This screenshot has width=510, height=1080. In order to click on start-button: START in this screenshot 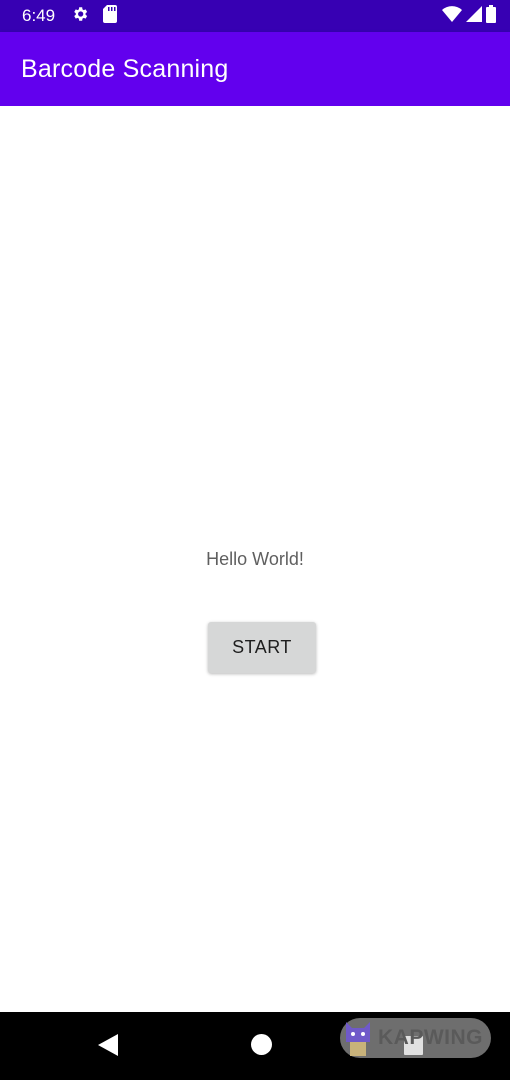, I will do `click(262, 647)`.